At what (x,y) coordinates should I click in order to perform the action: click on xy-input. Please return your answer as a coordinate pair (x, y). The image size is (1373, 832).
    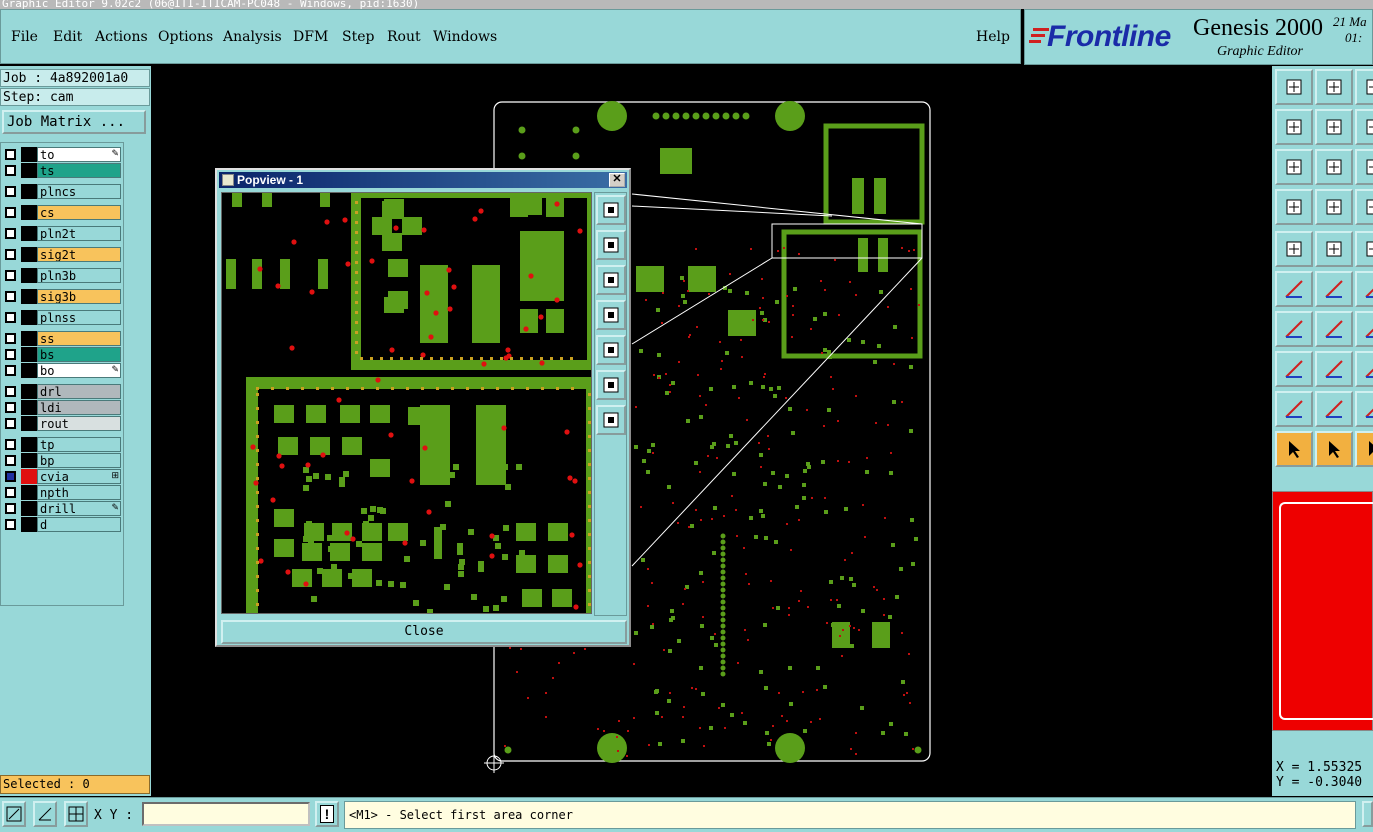
    Looking at the image, I should click on (226, 814).